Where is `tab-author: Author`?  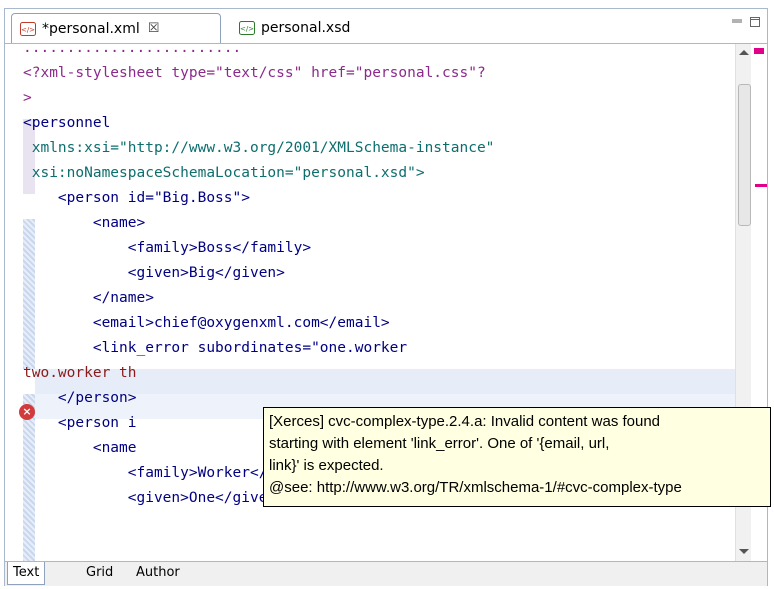
tab-author: Author is located at coordinates (158, 573).